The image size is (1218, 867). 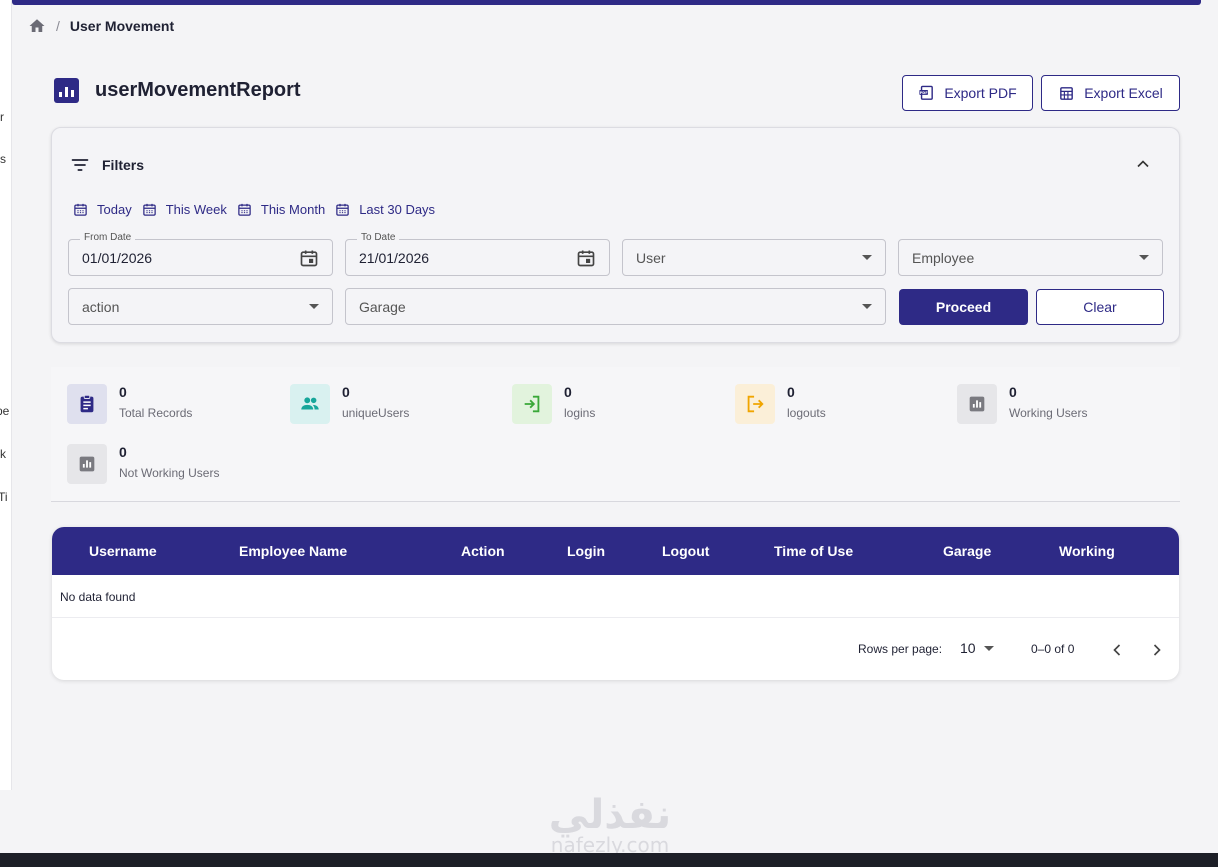 I want to click on export-pdf-label: Export PDF, so click(x=980, y=93).